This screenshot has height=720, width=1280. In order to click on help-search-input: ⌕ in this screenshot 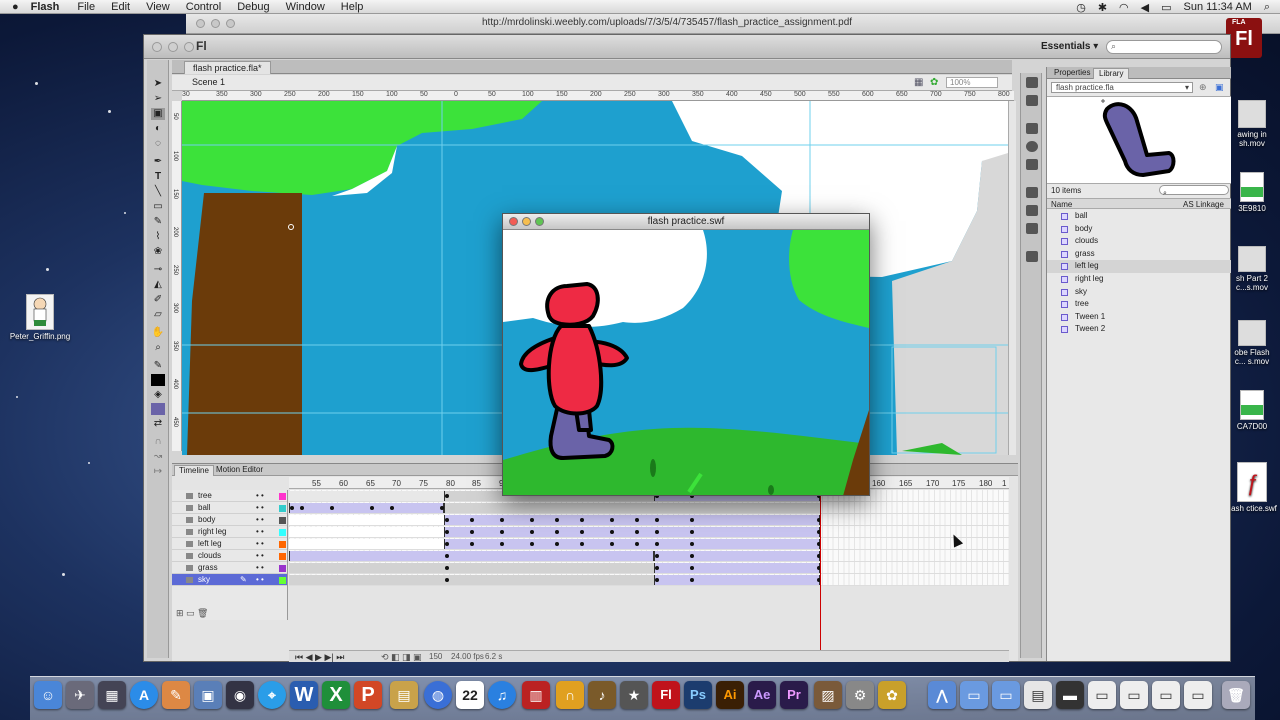, I will do `click(1164, 47)`.